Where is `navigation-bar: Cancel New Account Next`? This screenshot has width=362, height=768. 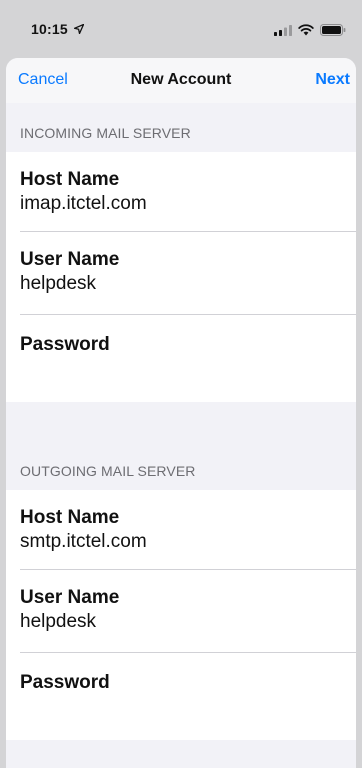
navigation-bar: Cancel New Account Next is located at coordinates (181, 80).